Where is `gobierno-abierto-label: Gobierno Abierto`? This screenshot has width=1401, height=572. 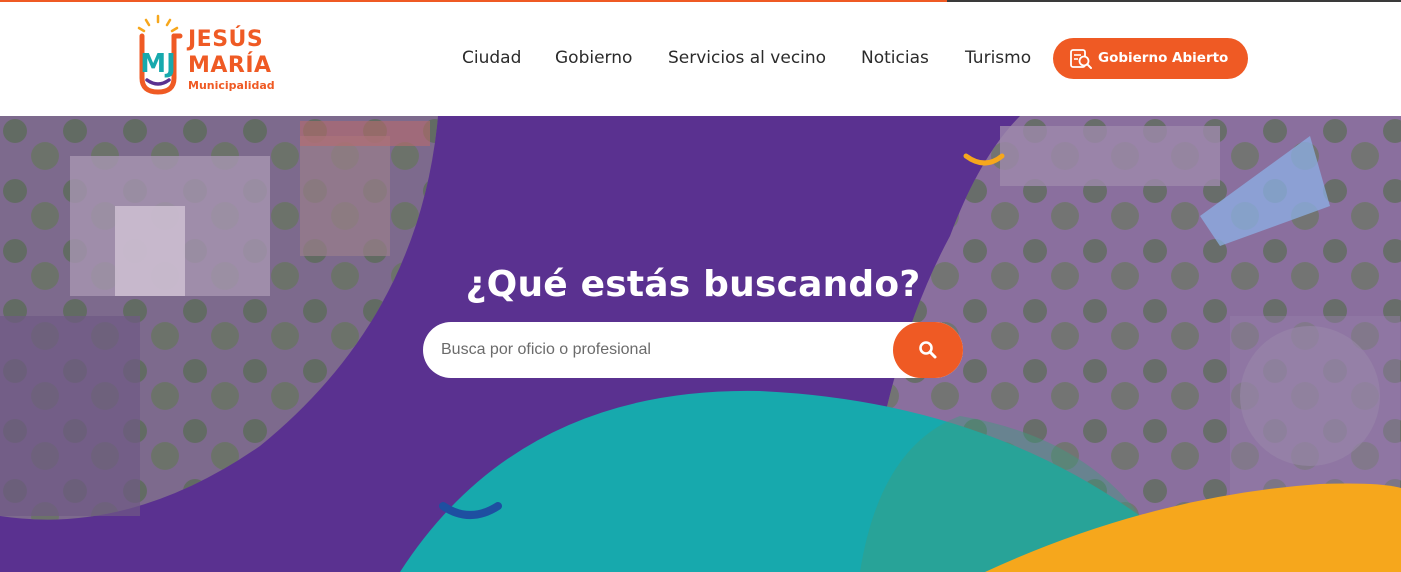
gobierno-abierto-label: Gobierno Abierto is located at coordinates (1163, 58).